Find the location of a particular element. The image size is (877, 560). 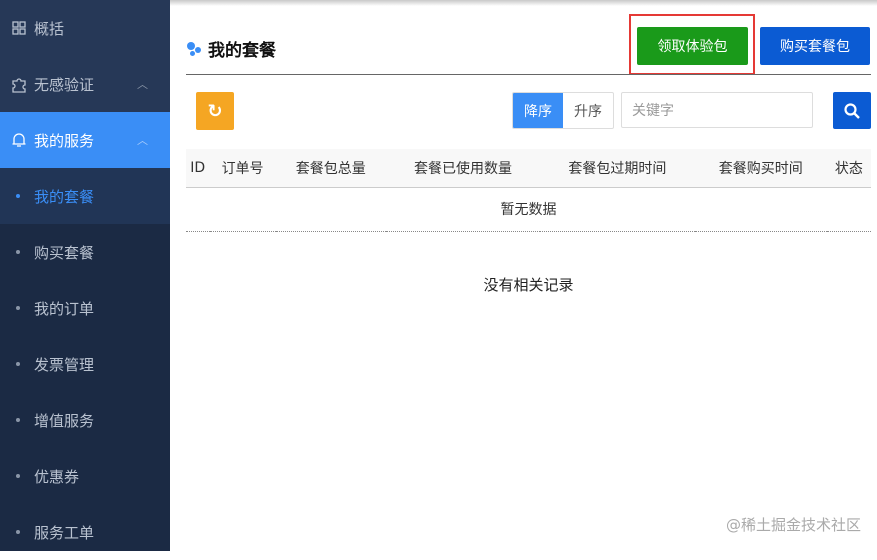

sidebar-subitem-value-added: 增值服务 is located at coordinates (85, 420).